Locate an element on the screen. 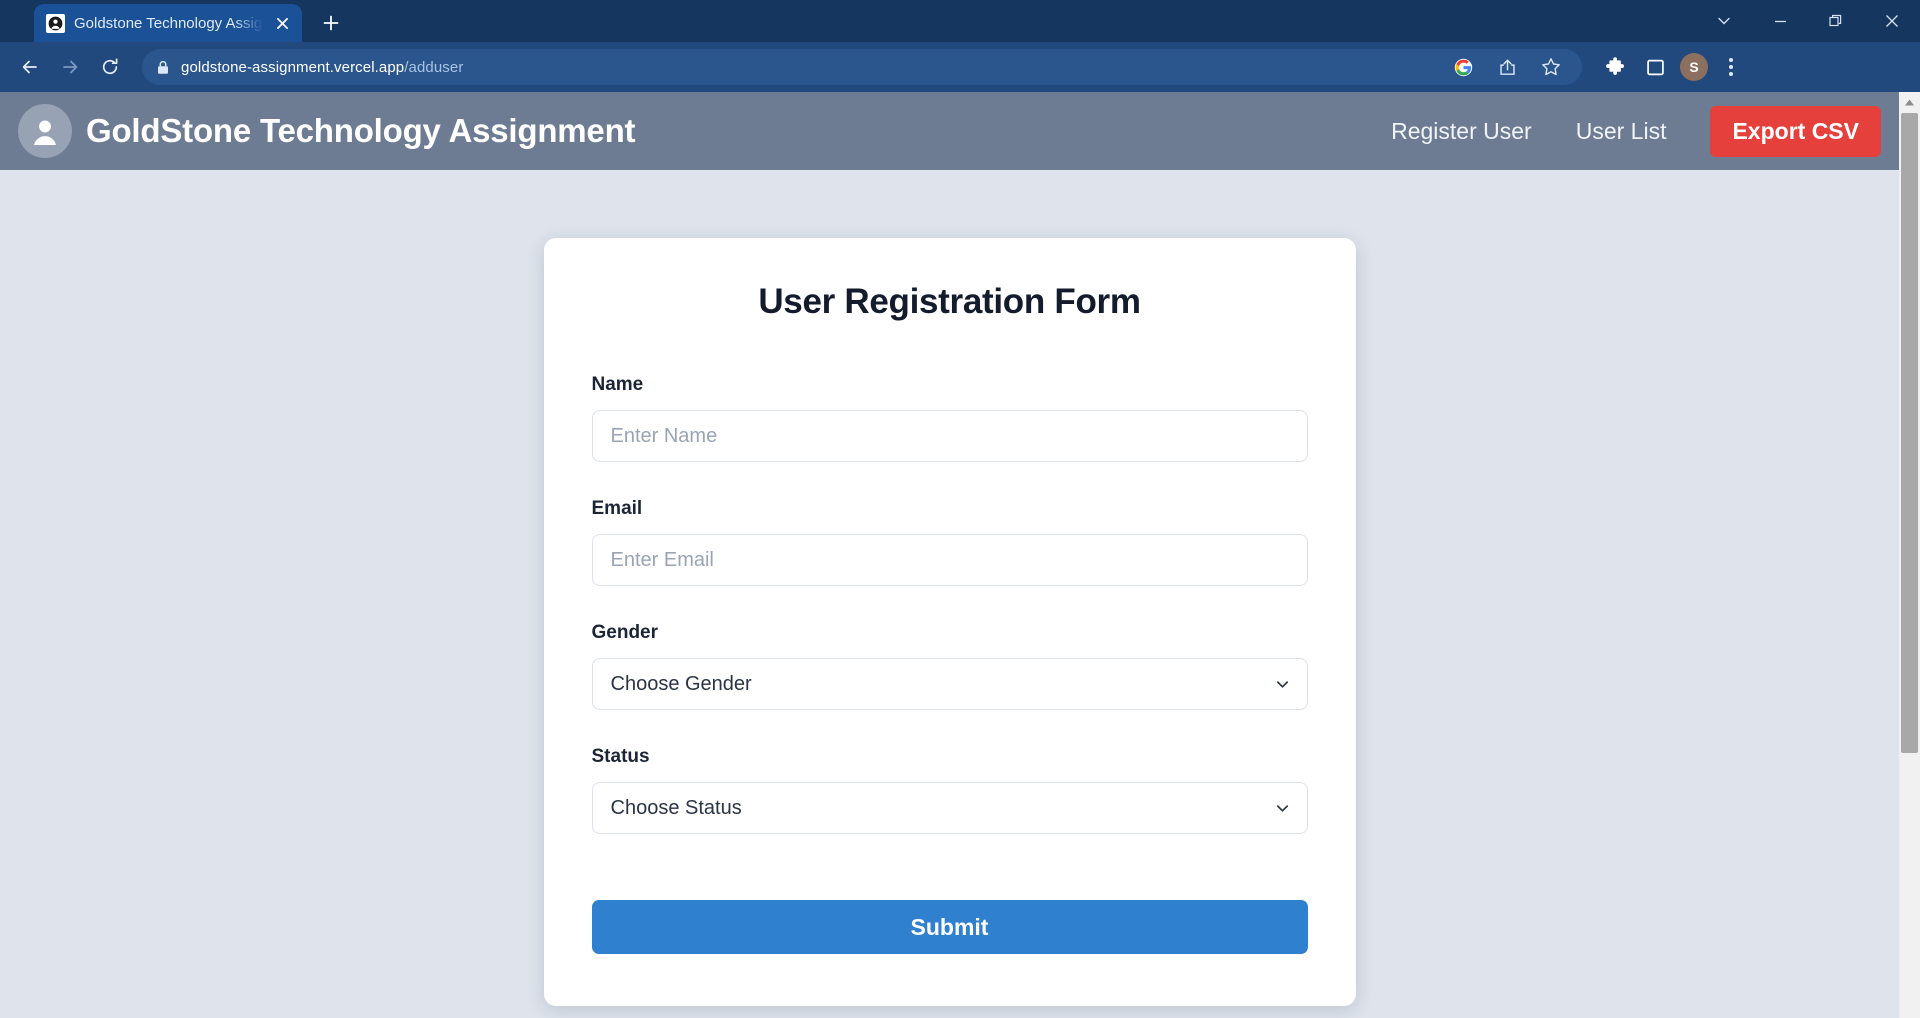  arrow-left-icon is located at coordinates (29, 67).